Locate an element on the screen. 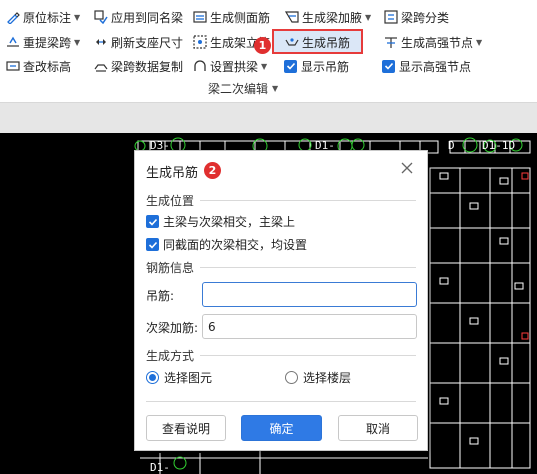 The height and width of the screenshot is (474, 537). extra-field-label: 次梁加筋: is located at coordinates (172, 328).